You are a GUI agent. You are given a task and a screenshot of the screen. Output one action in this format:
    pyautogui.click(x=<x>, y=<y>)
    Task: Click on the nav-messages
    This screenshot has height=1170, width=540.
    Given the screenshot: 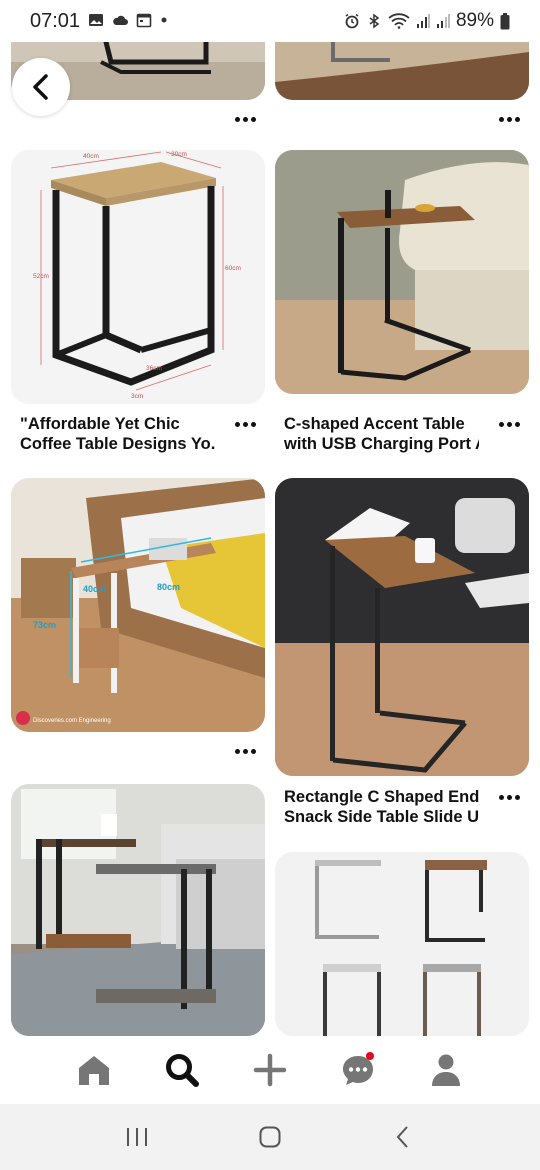 What is the action you would take?
    pyautogui.click(x=358, y=1070)
    